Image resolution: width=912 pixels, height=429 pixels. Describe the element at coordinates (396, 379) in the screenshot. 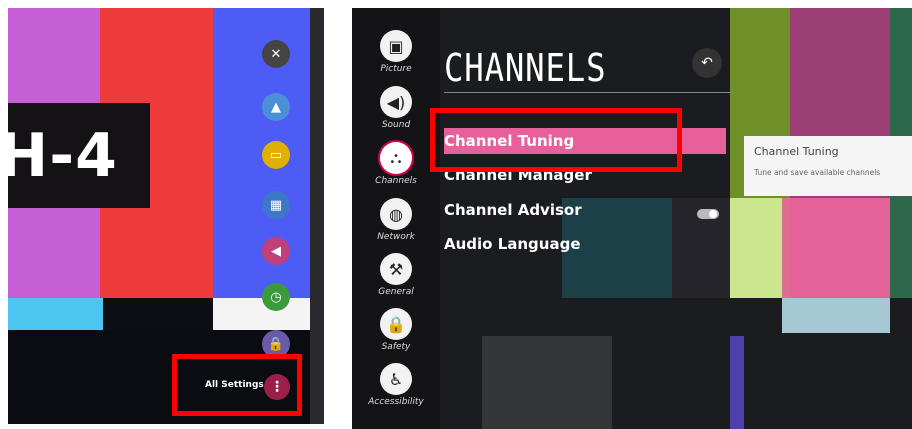

I see `accessibility-icon: ♿` at that location.